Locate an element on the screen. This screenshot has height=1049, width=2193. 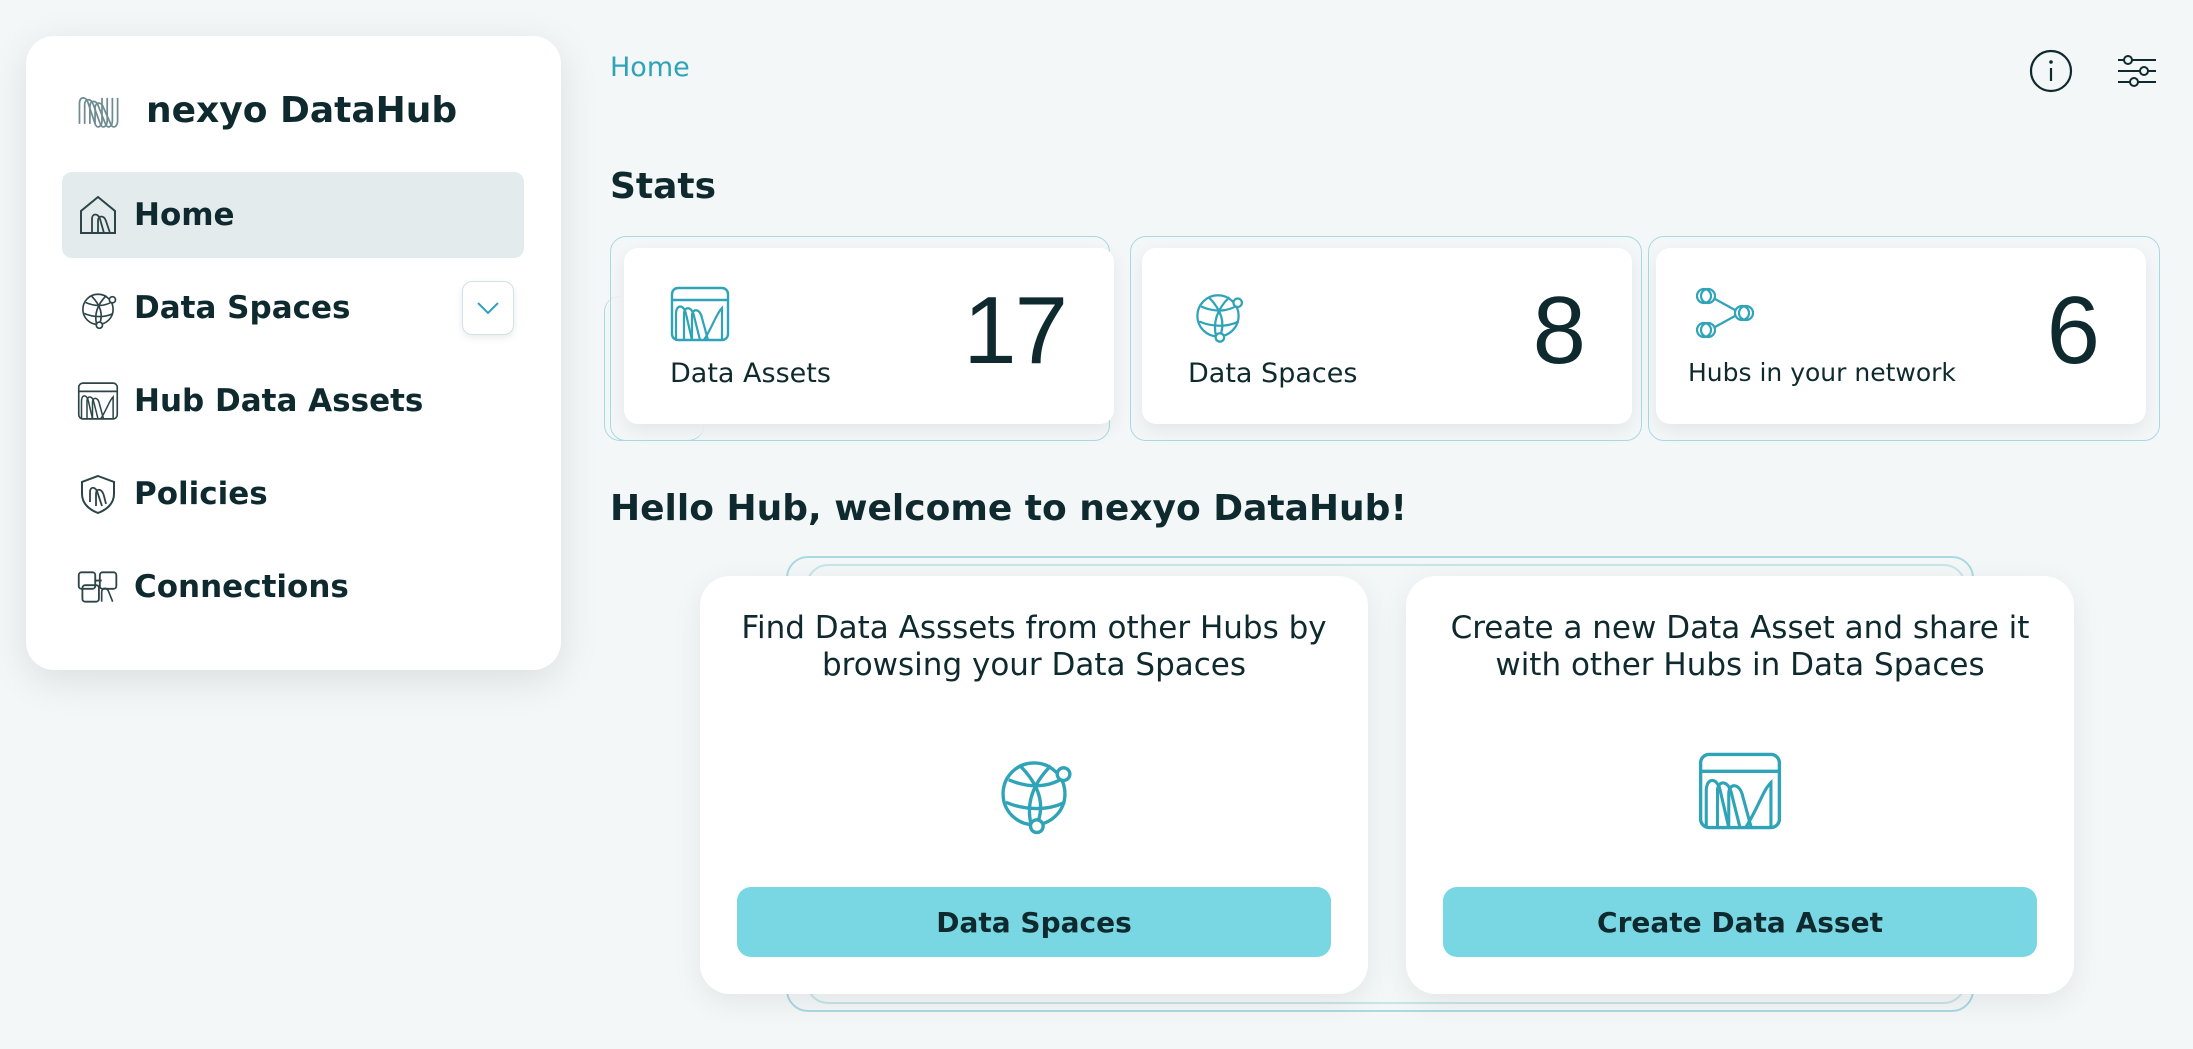
info-icon is located at coordinates (2051, 71).